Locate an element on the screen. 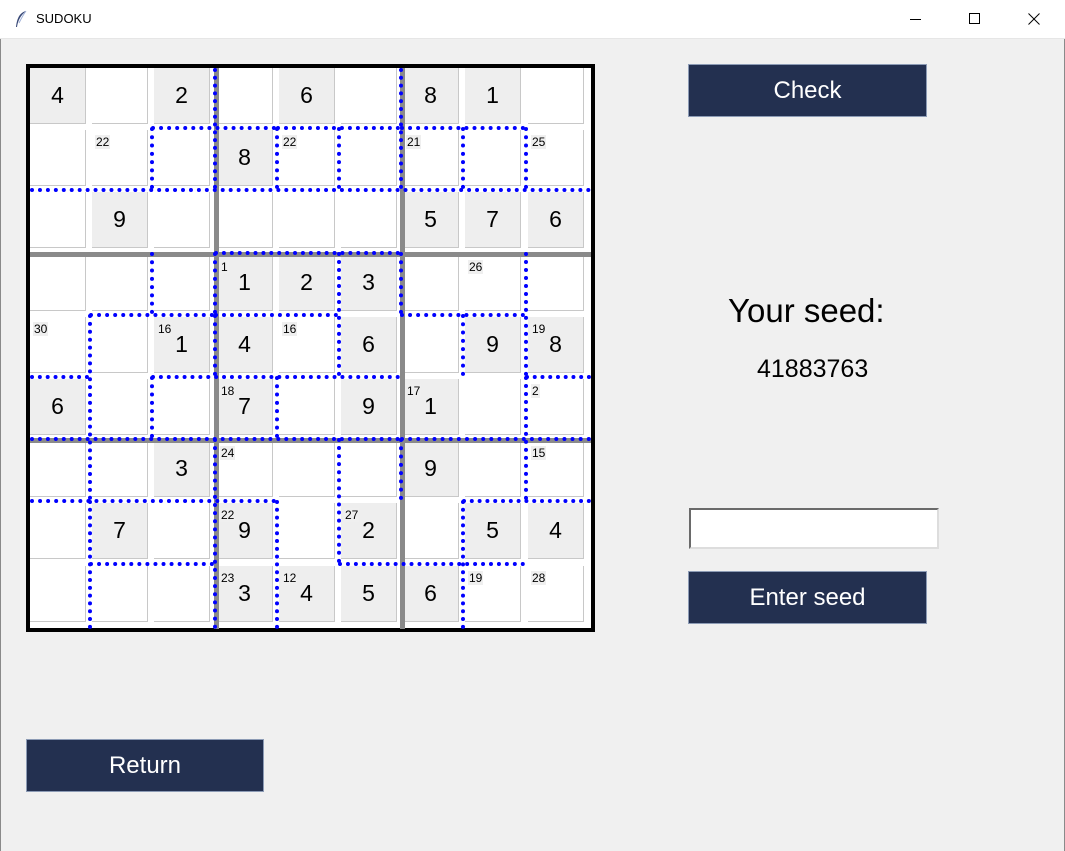 Image resolution: width=1065 pixels, height=851 pixels. cell-r4-c3 is located at coordinates (182, 283).